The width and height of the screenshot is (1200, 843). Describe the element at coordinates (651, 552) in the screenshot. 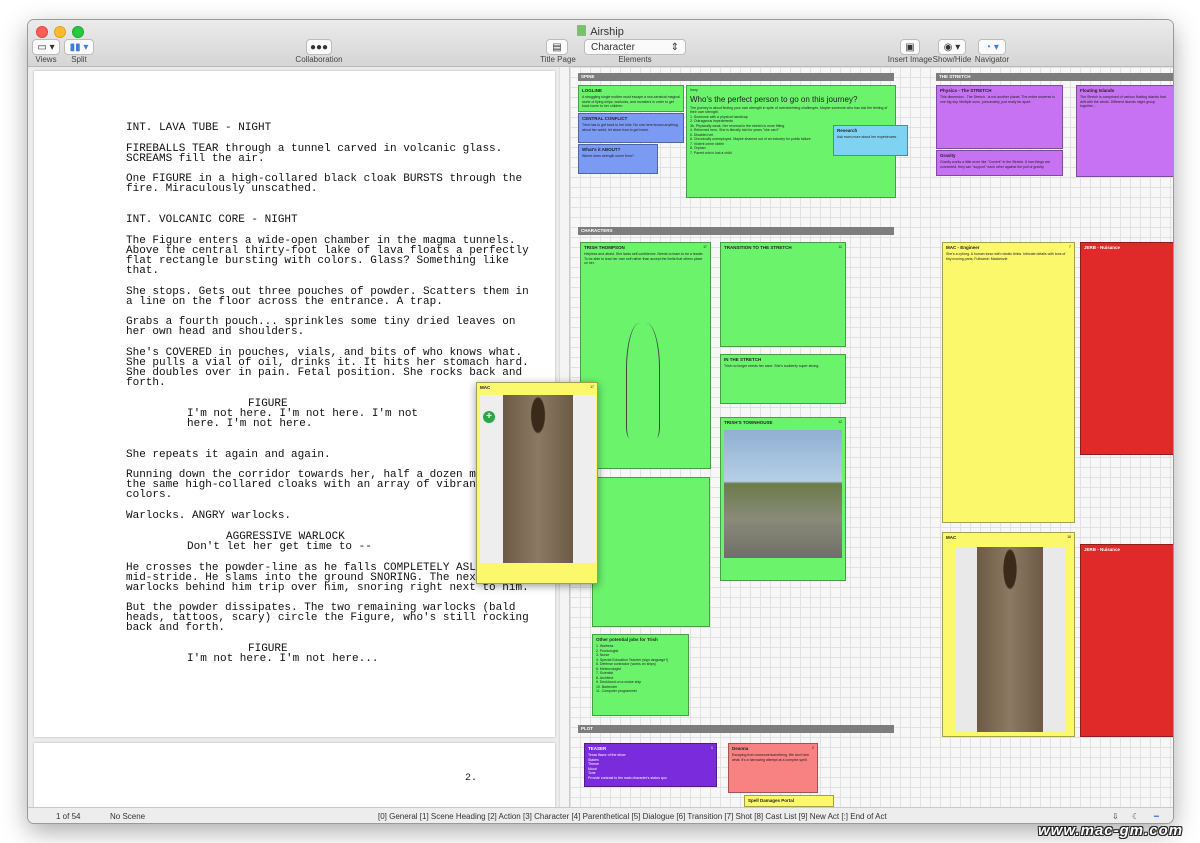

I see `card-trish-notes` at that location.